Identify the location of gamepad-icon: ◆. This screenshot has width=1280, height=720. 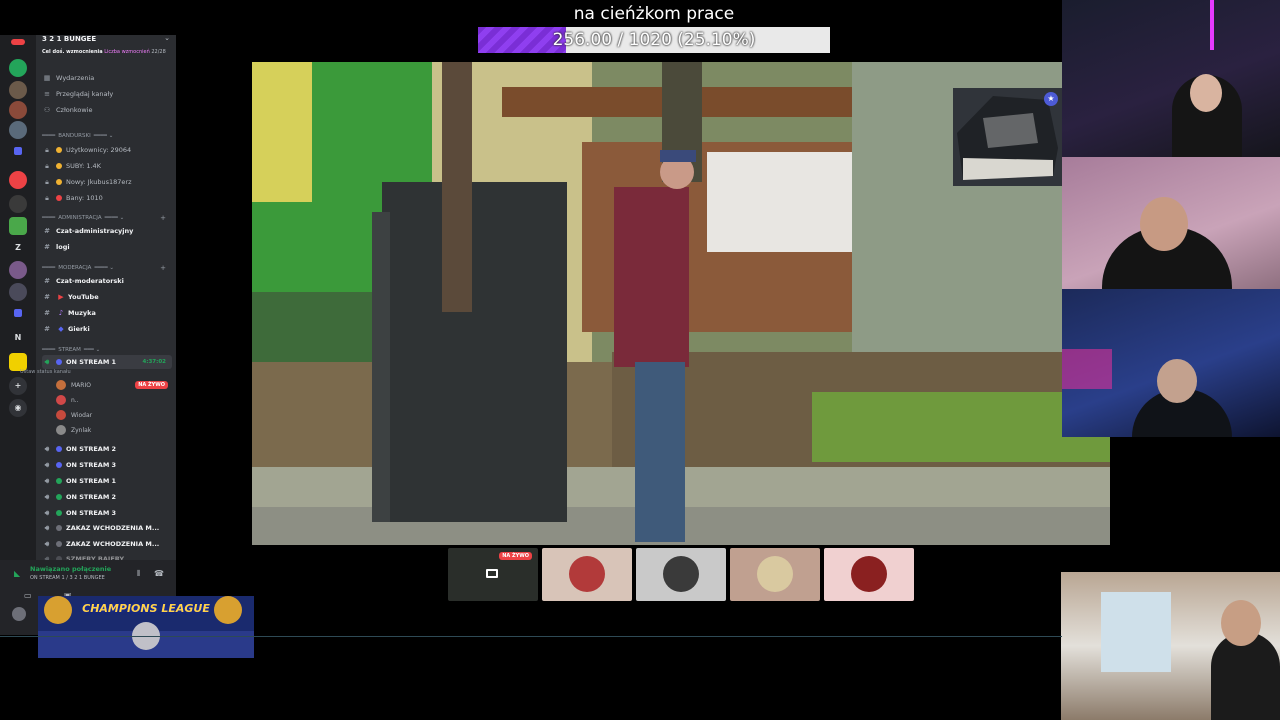
(61, 329).